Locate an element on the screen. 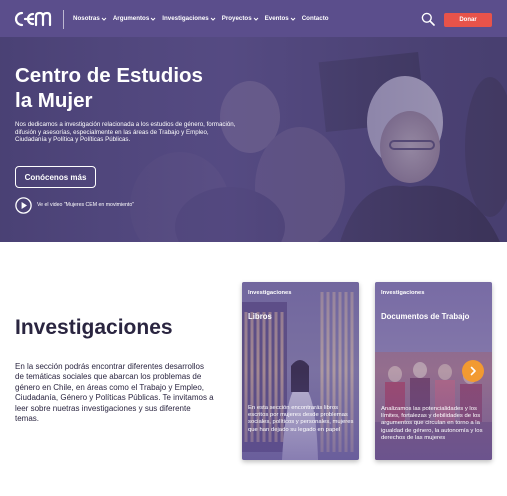 This screenshot has width=507, height=496. nav-label: Contacto is located at coordinates (315, 18).